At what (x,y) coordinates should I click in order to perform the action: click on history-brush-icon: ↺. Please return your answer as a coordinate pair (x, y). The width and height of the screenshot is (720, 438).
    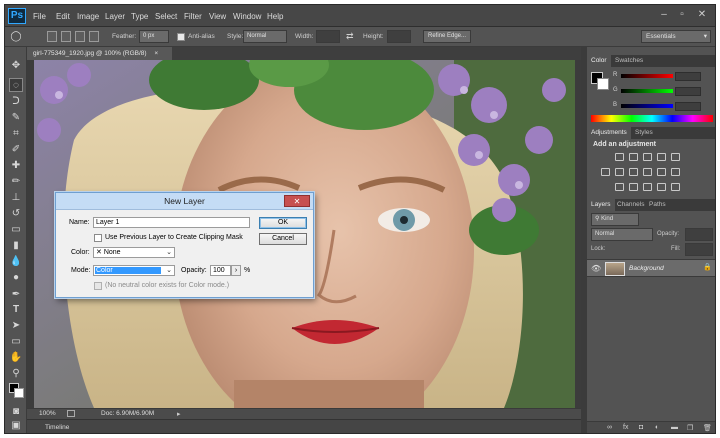
    Looking at the image, I should click on (16, 214).